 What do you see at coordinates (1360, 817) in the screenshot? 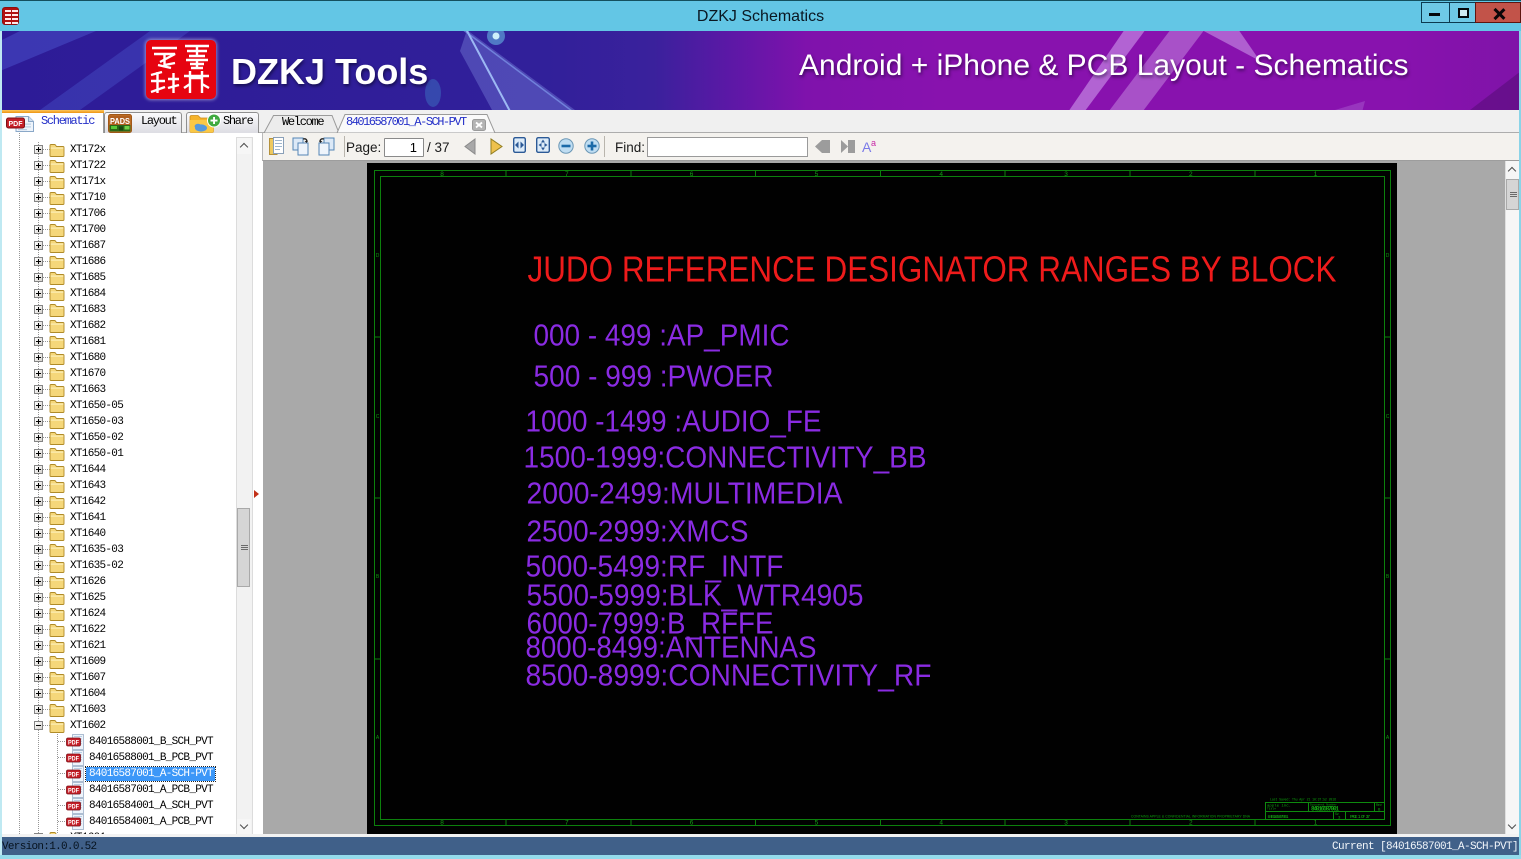
I see `svg-text: PAGE 1 OF 37` at bounding box center [1360, 817].